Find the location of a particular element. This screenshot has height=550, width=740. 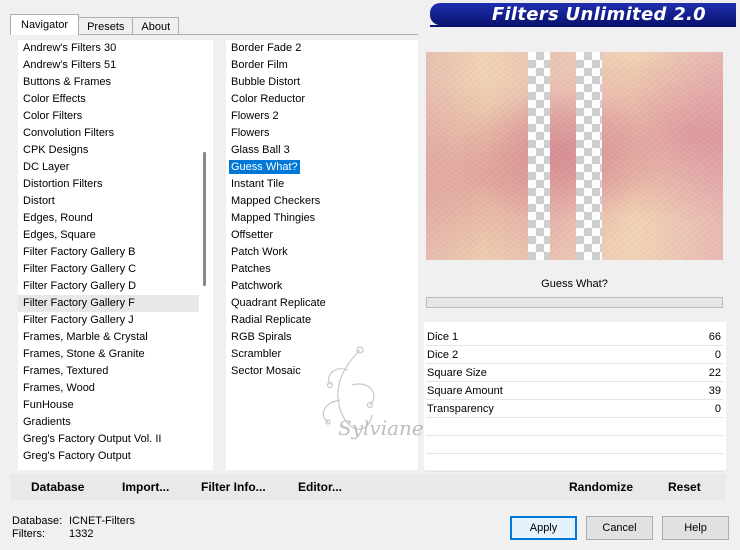

filter-item: Sector Mosaic is located at coordinates (322, 371).